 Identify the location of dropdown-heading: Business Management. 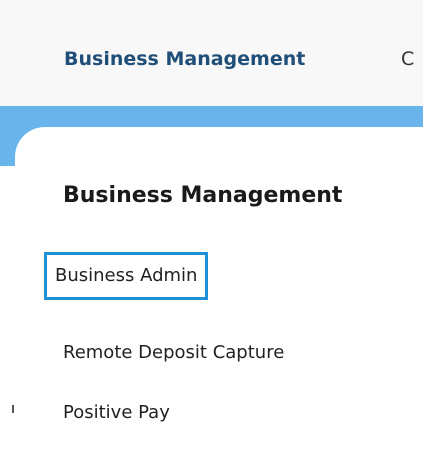
(203, 195).